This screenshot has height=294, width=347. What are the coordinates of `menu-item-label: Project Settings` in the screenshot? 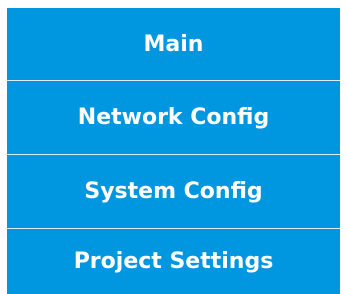 It's located at (173, 261).